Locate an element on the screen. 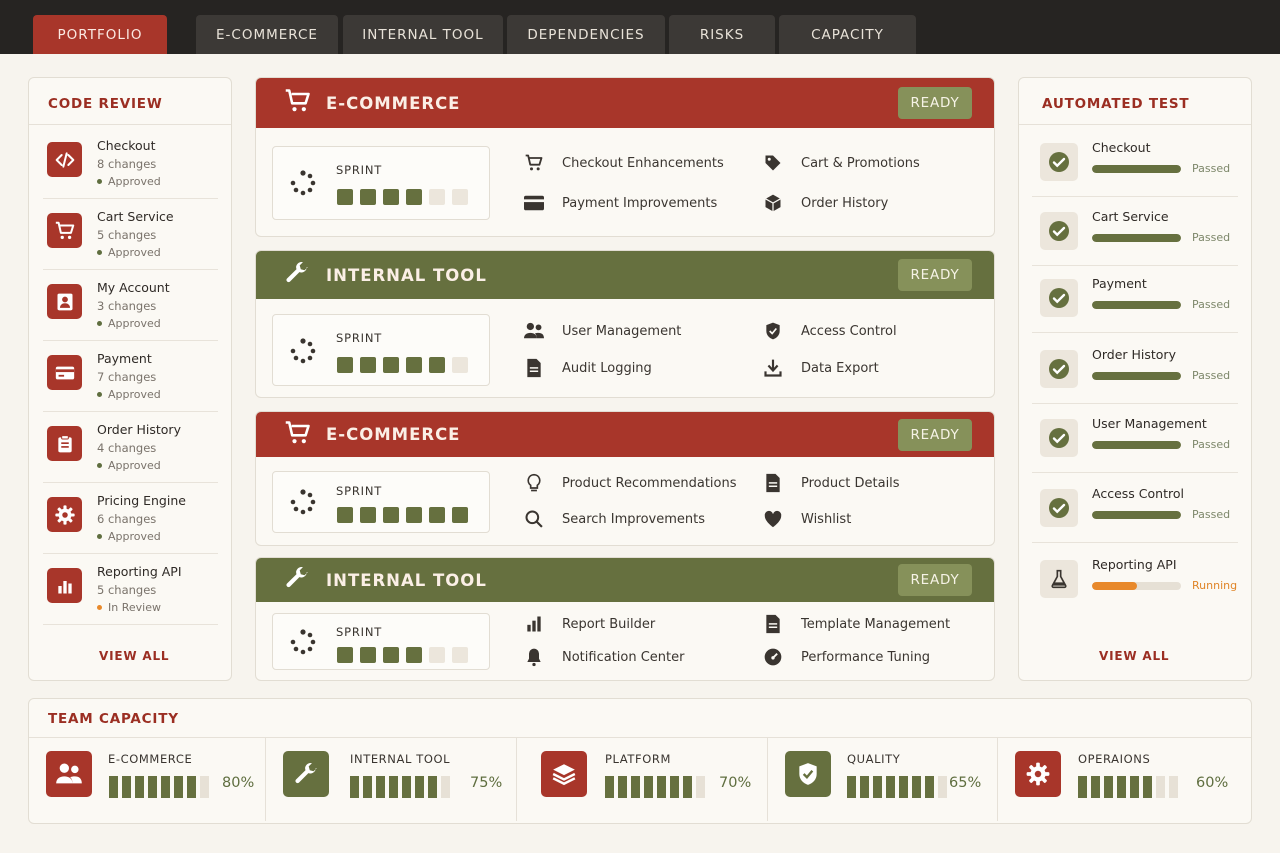  automated-test-title: AUTOMATED TEST is located at coordinates (1116, 104).